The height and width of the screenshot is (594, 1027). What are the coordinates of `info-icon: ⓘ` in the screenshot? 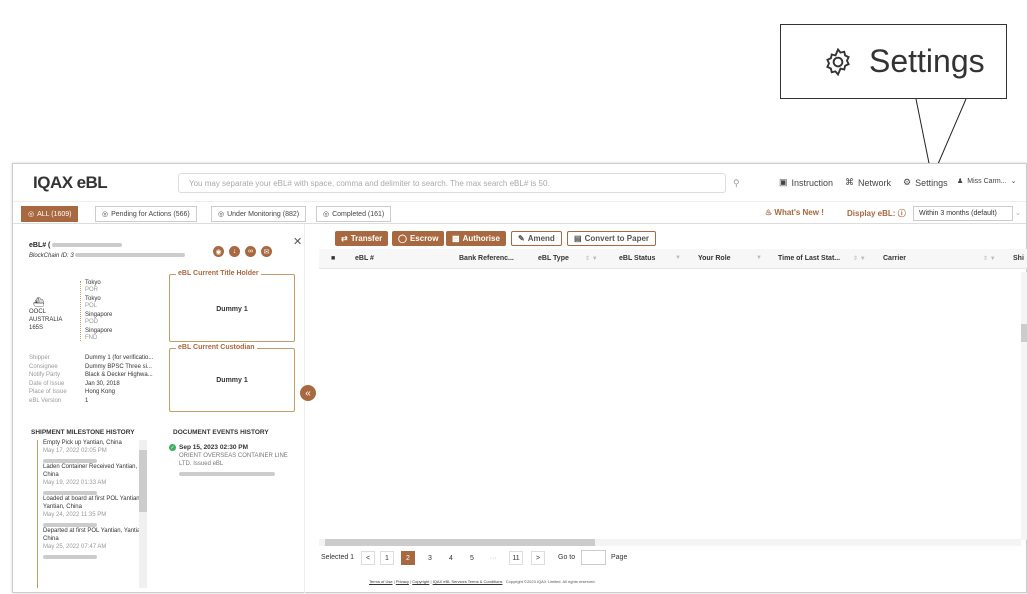 It's located at (901, 213).